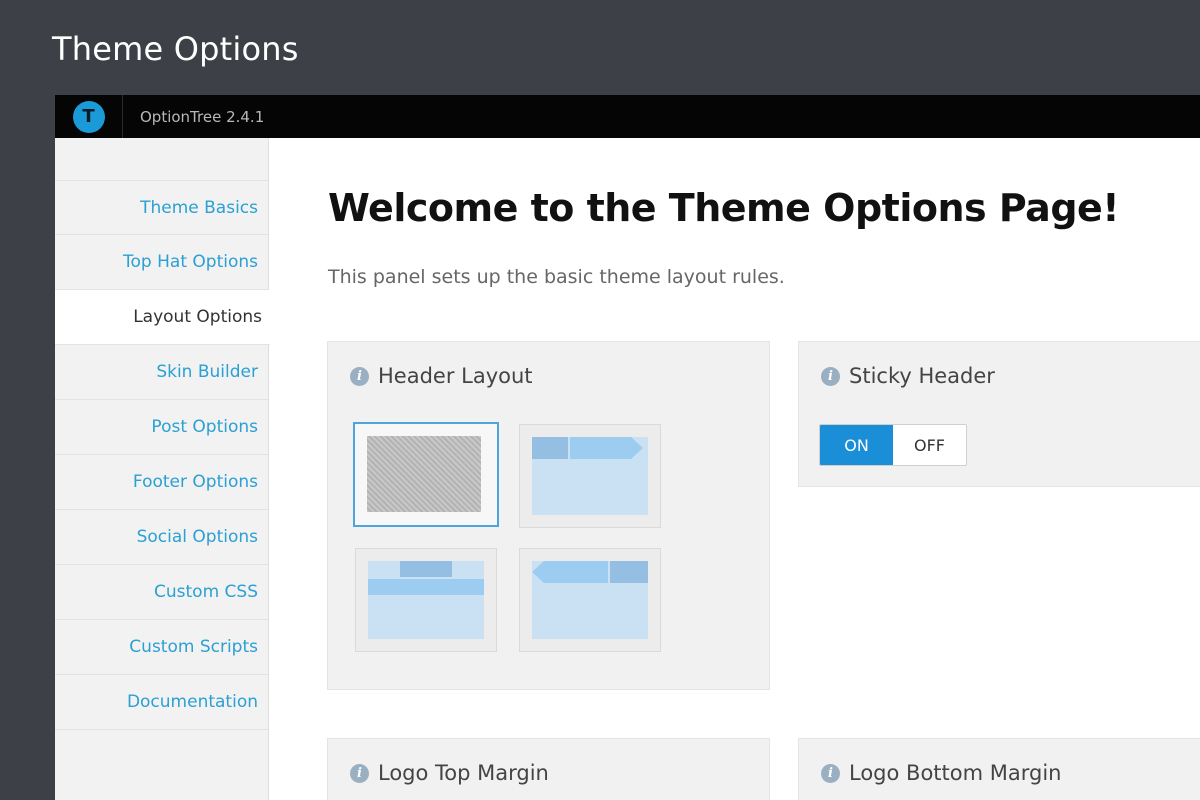  I want to click on toggle-off-button: OFF, so click(929, 445).